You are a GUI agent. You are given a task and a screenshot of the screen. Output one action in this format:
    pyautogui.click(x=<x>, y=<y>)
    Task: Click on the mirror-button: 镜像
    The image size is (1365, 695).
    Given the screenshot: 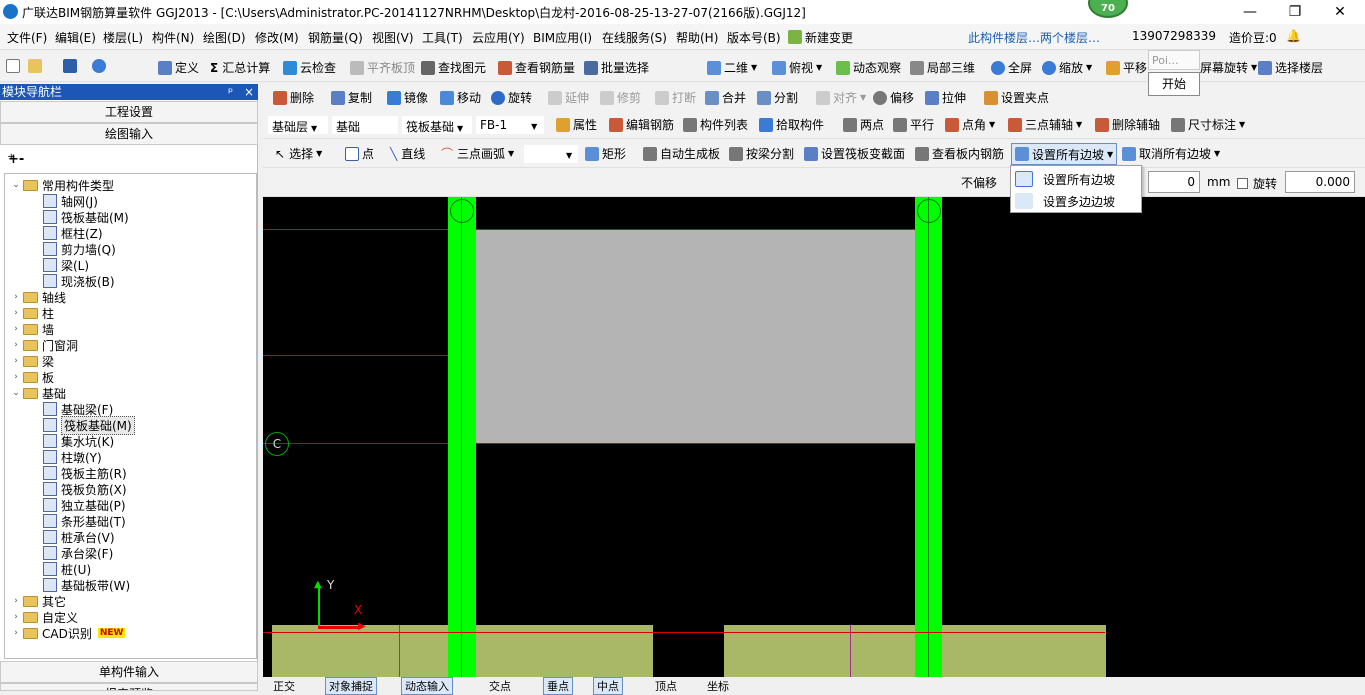 What is the action you would take?
    pyautogui.click(x=407, y=97)
    